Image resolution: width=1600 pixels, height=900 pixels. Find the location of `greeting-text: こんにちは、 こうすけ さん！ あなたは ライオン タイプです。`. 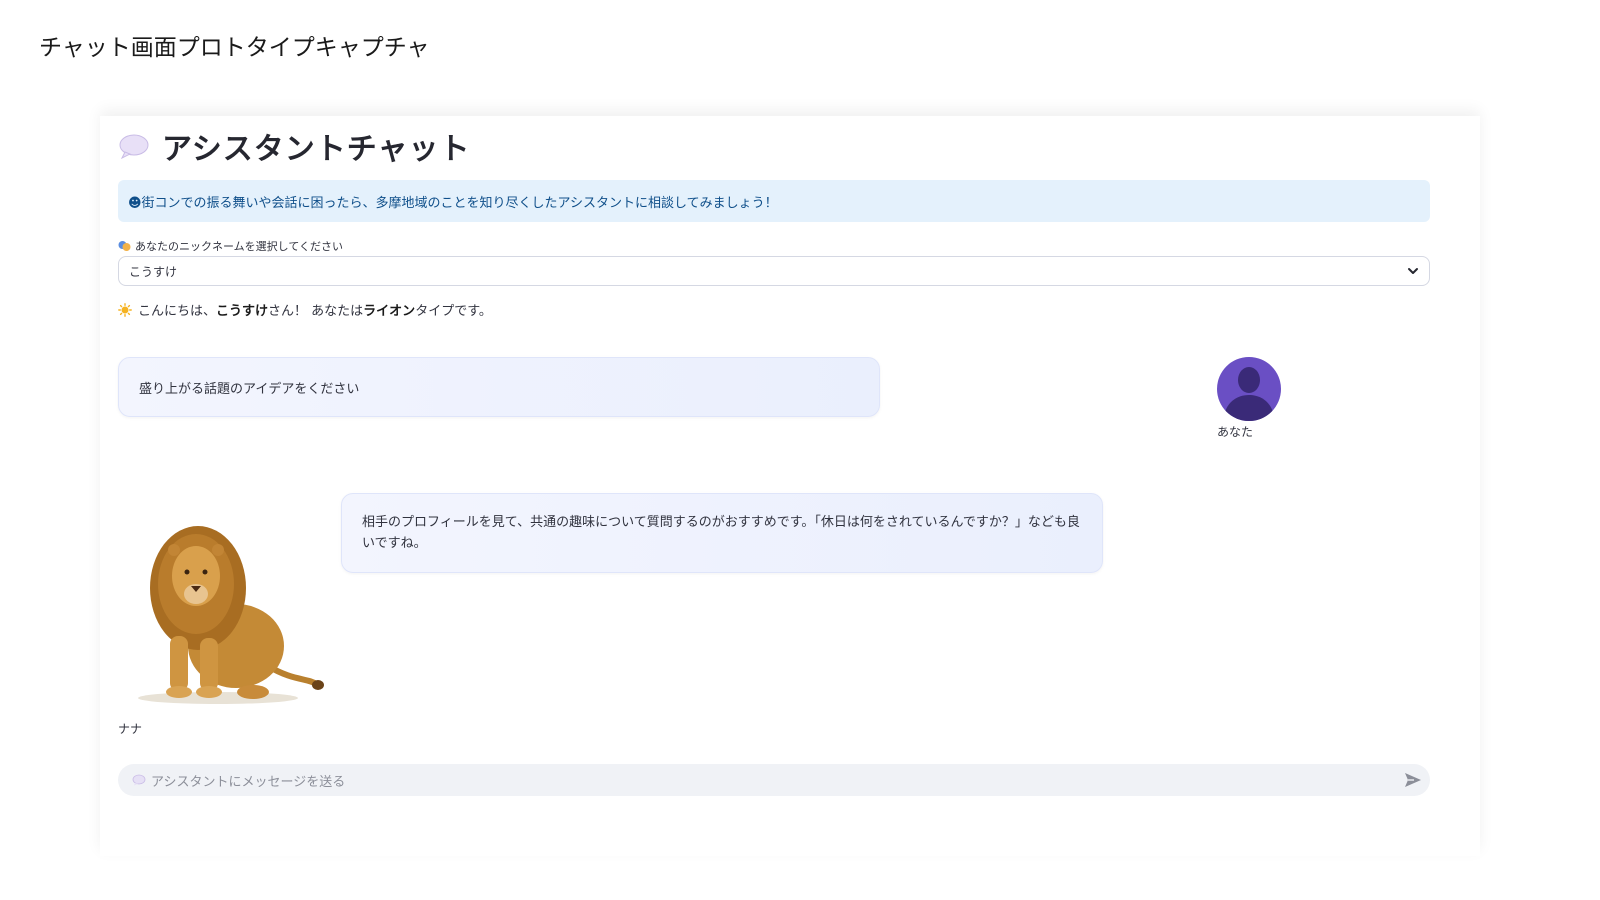

greeting-text: こんにちは、 こうすけ さん！ あなたは ライオン タイプです。 is located at coordinates (305, 309).